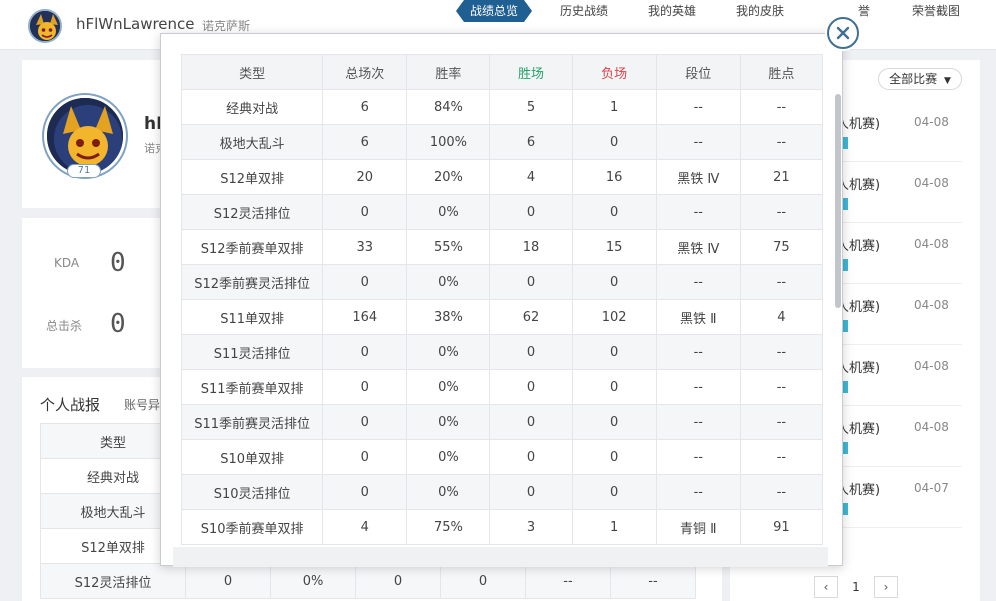 Image resolution: width=996 pixels, height=601 pixels. Describe the element at coordinates (781, 247) in the screenshot. I see `table-cell: 75` at that location.